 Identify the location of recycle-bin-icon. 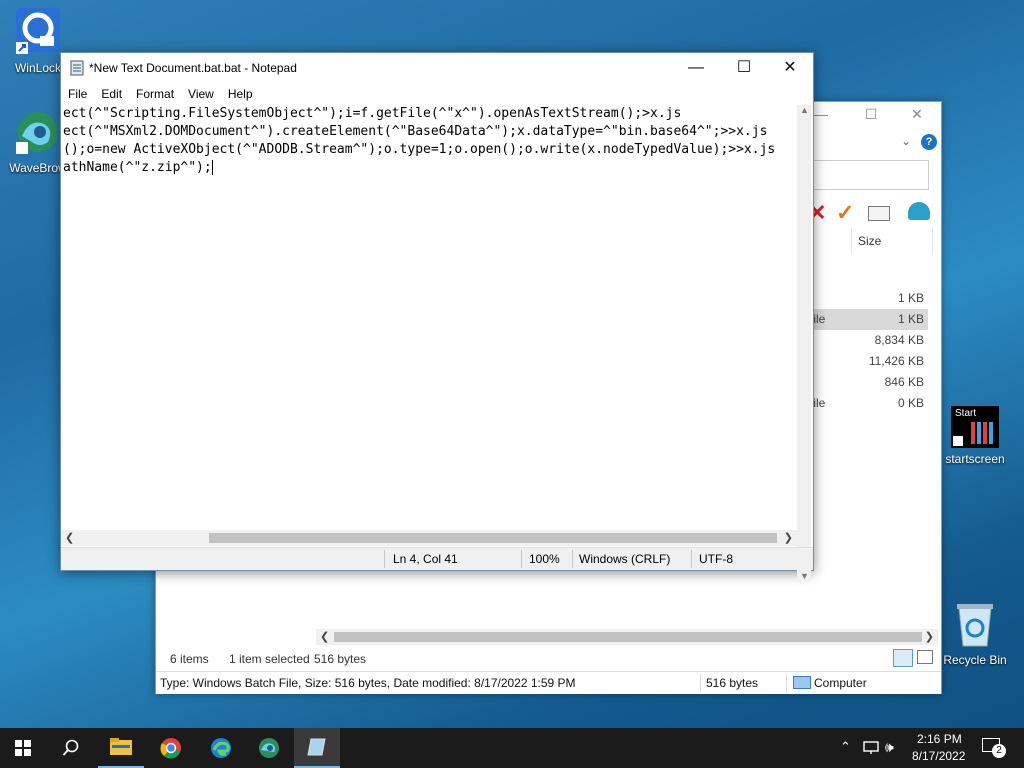
(975, 625).